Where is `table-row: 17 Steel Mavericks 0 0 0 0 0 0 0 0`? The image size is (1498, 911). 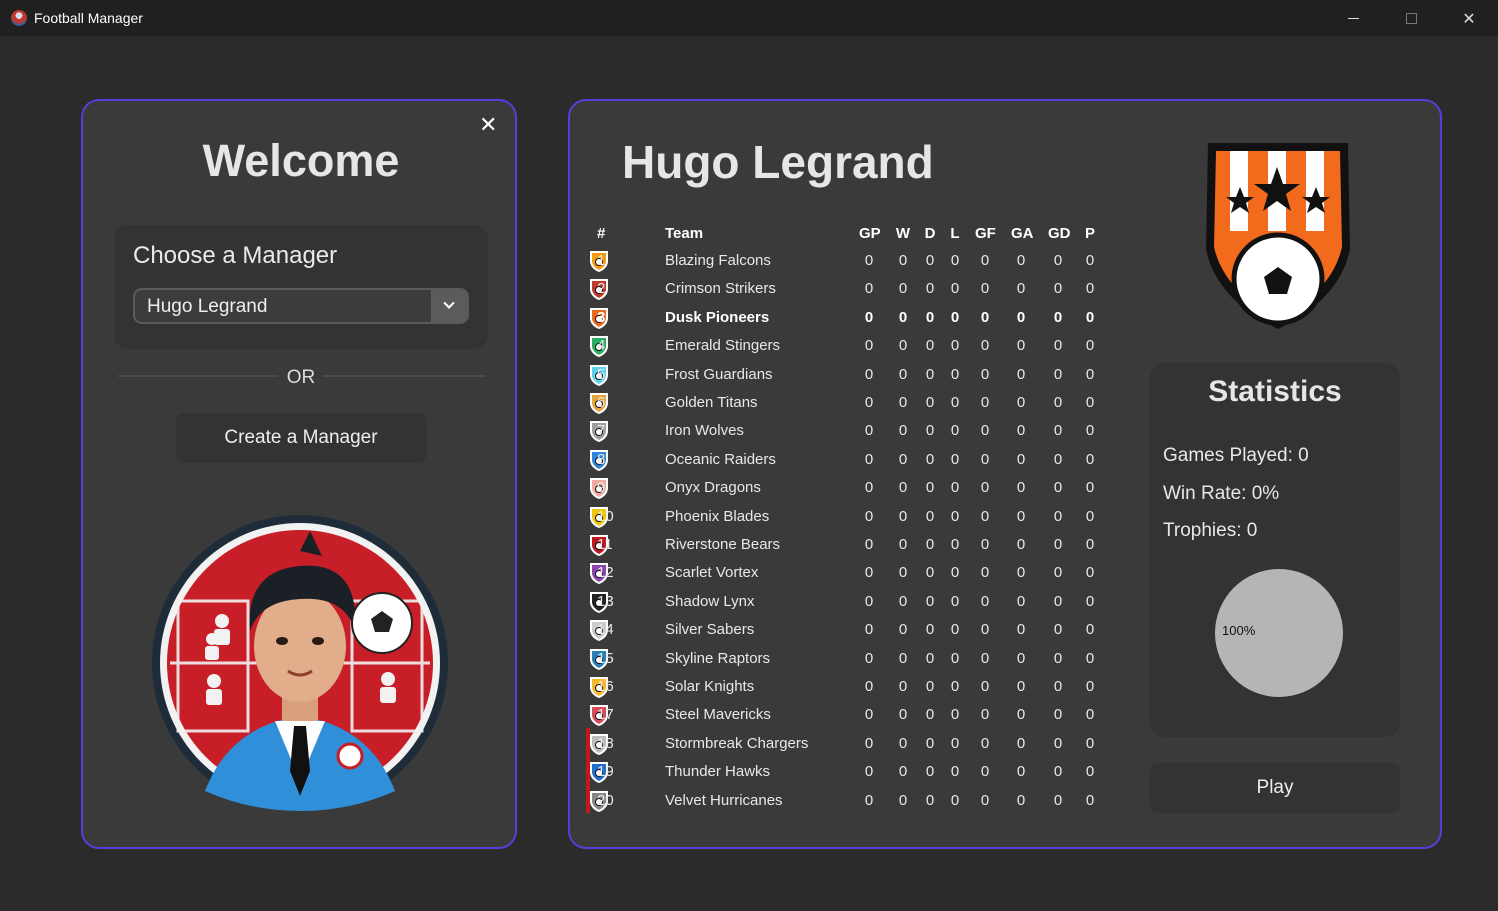
table-row: 17 Steel Mavericks 0 0 0 0 0 0 0 0 is located at coordinates (847, 715).